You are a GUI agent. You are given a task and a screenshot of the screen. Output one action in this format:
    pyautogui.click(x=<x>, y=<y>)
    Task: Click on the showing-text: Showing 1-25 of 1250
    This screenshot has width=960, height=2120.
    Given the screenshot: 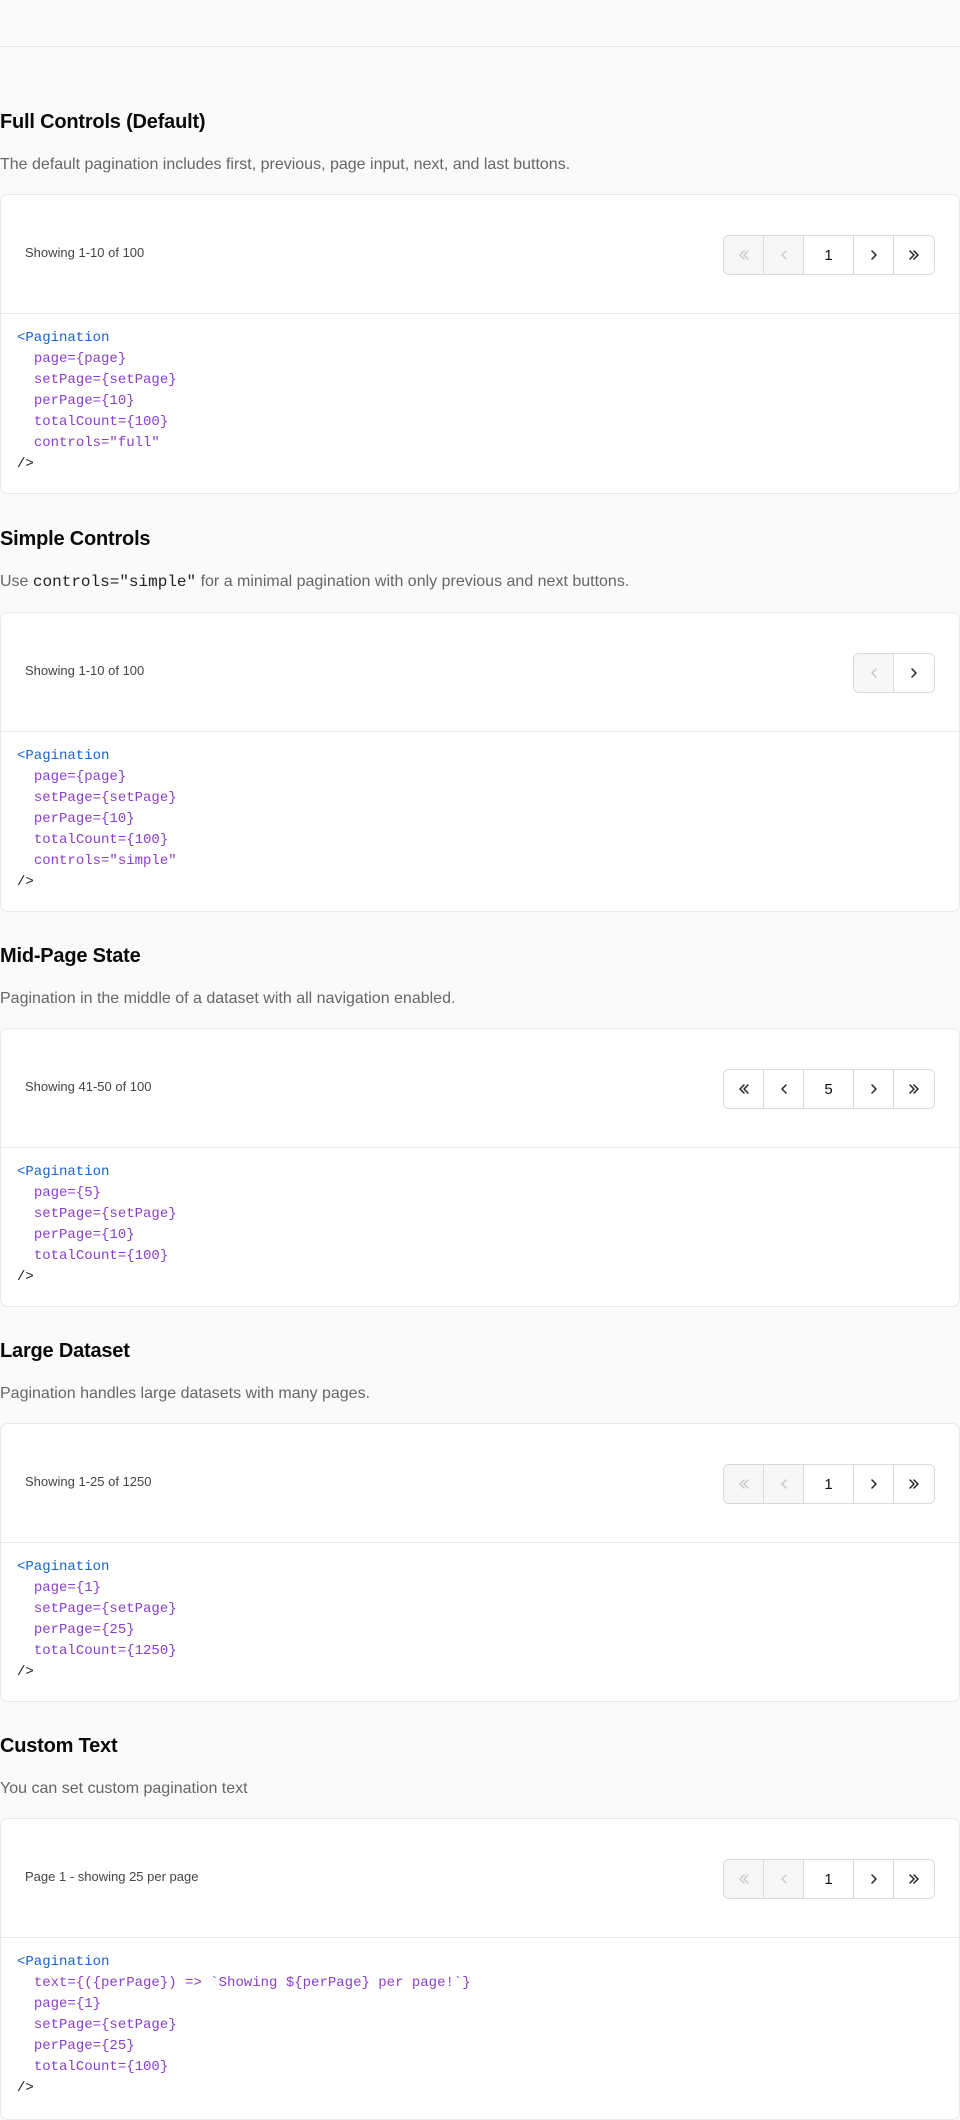 What is the action you would take?
    pyautogui.click(x=88, y=1481)
    